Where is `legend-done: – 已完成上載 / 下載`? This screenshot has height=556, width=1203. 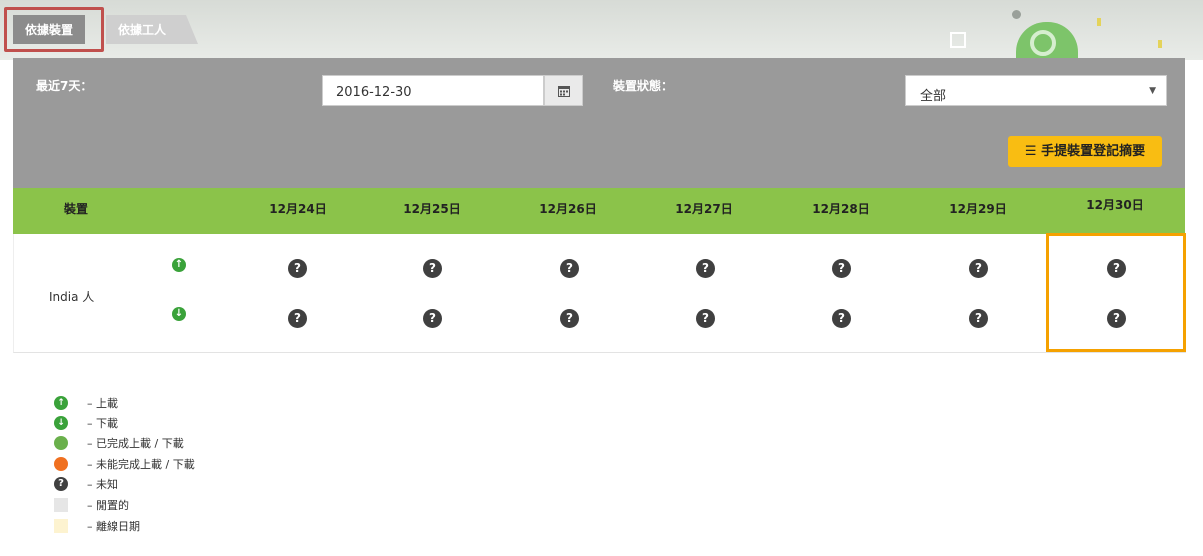
legend-done: – 已完成上載 / 下載 is located at coordinates (119, 443).